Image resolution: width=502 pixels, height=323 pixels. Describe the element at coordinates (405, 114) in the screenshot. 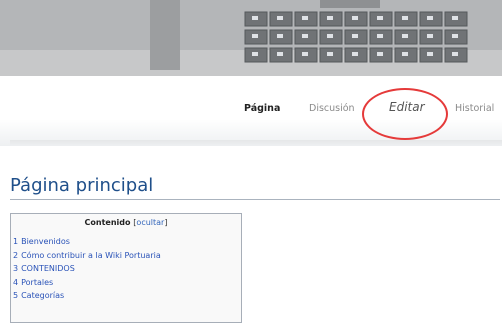

I see `edit-highlight-annotation` at that location.